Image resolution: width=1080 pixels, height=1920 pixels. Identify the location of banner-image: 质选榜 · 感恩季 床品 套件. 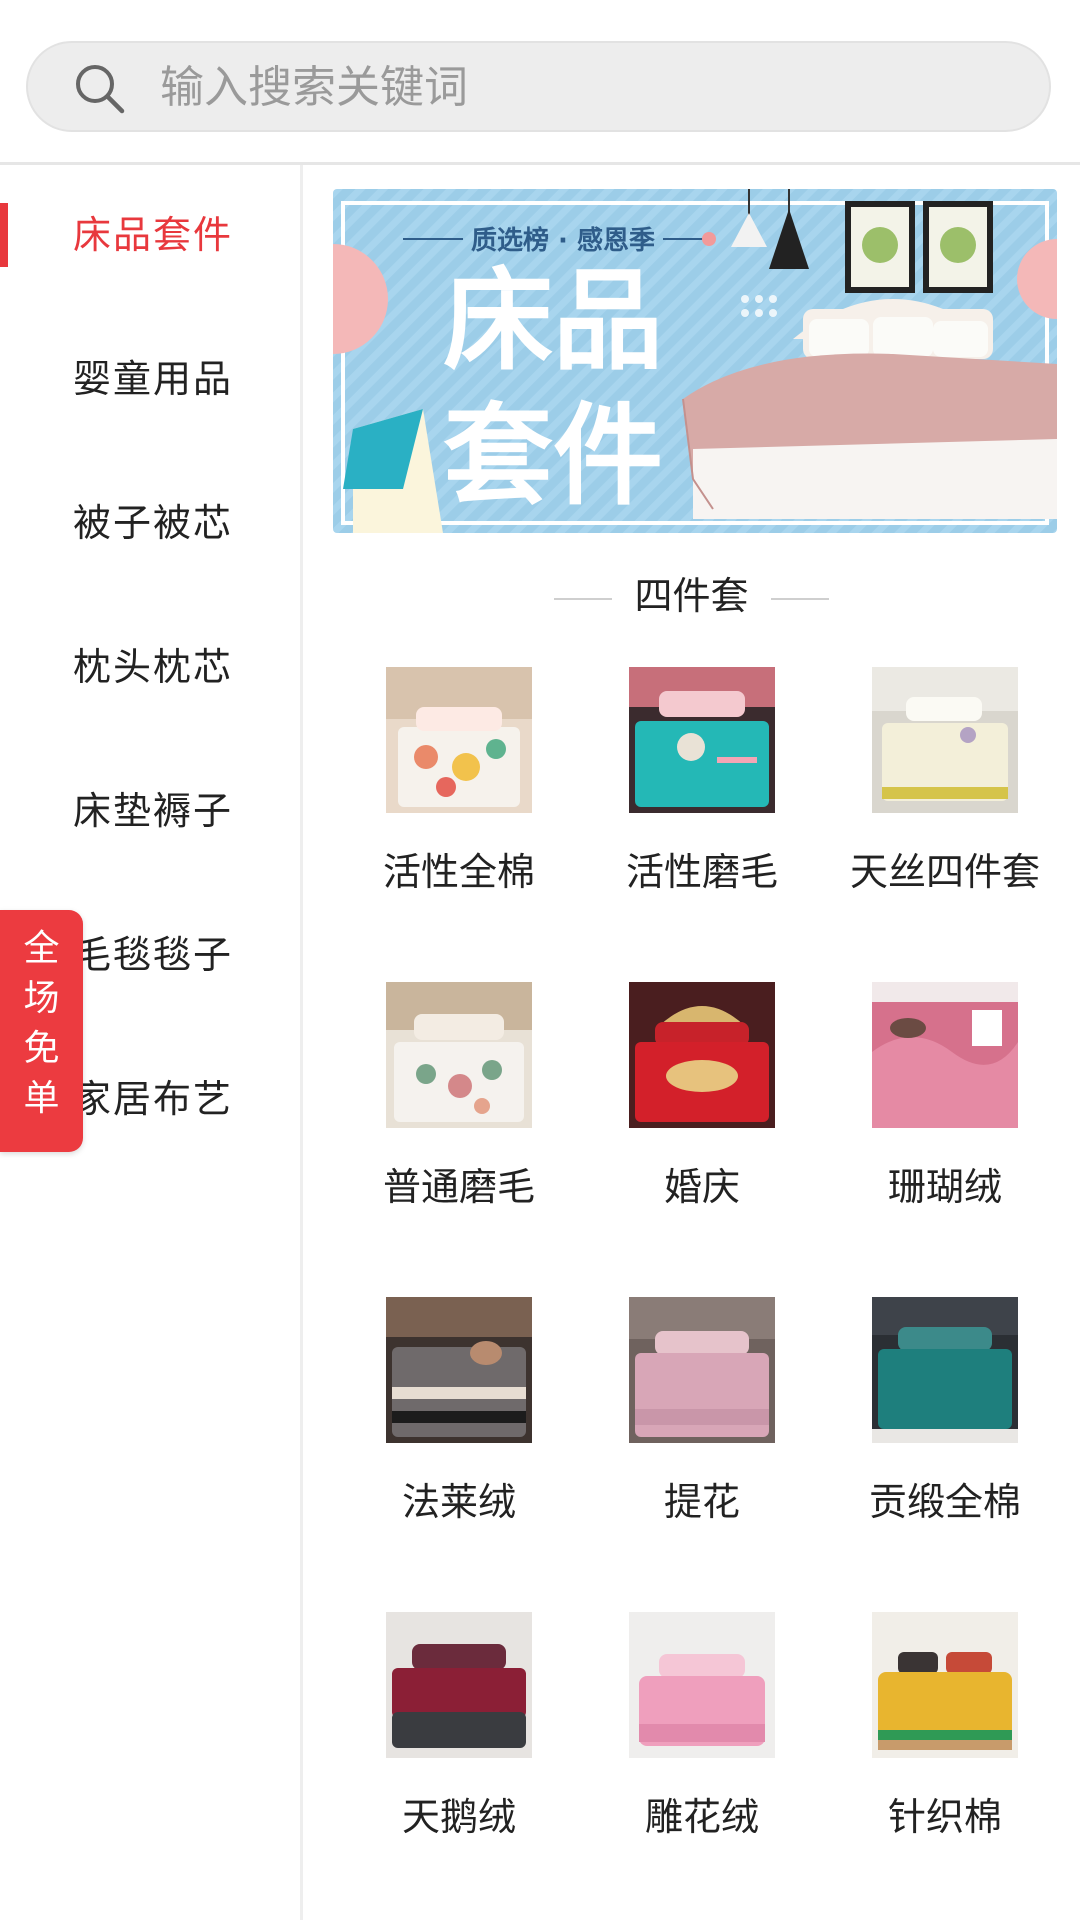
(695, 361).